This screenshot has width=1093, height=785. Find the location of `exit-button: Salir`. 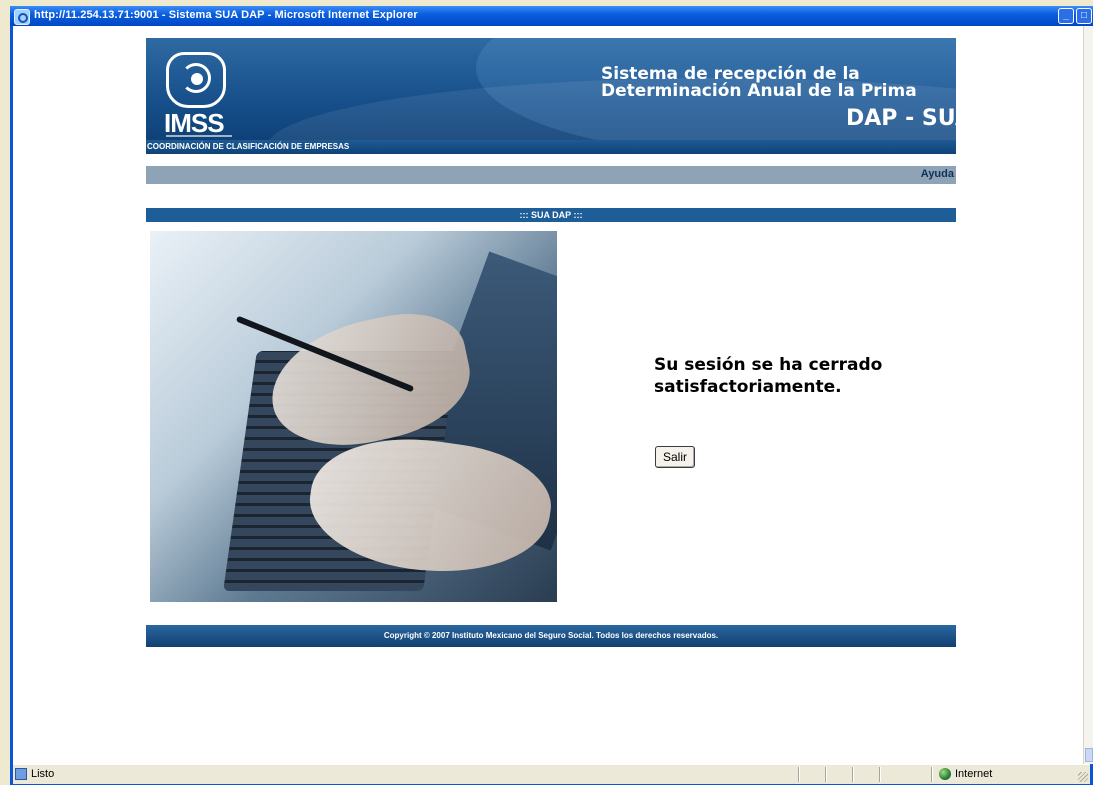

exit-button: Salir is located at coordinates (675, 457).